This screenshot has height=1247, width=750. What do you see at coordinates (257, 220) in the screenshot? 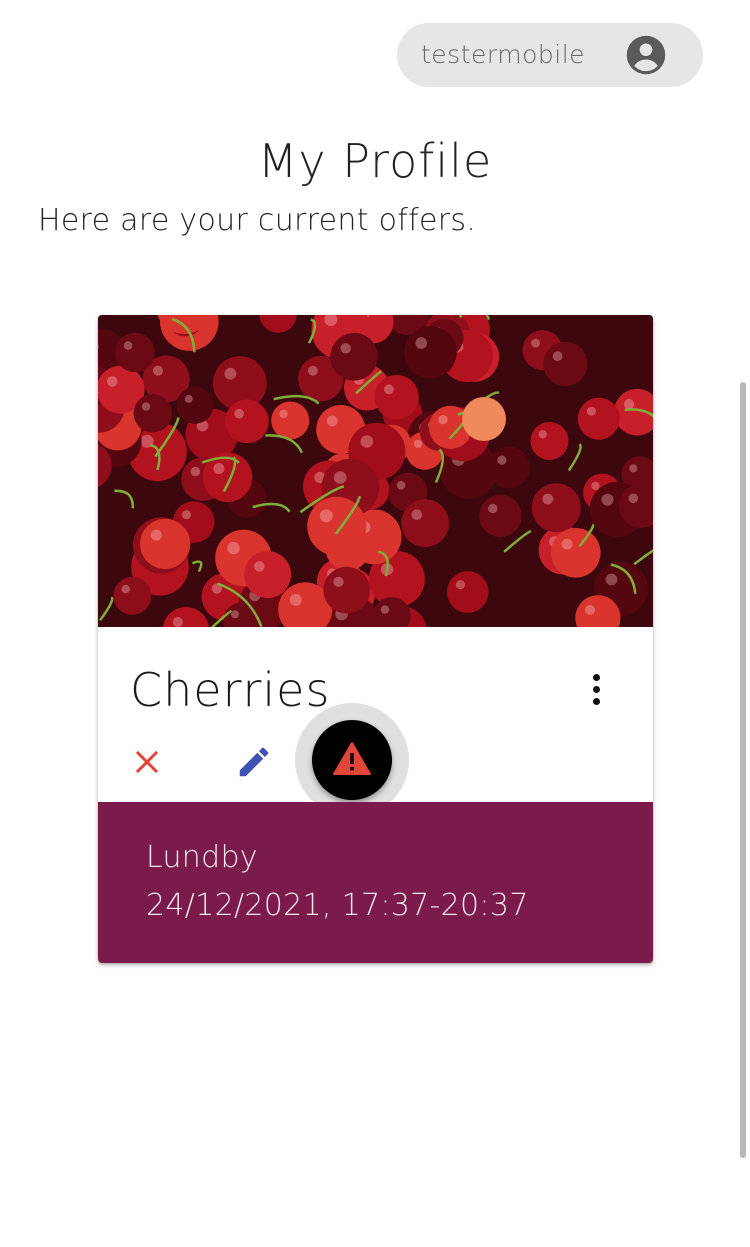
I see `page-subtitle: Here are your current offers.` at bounding box center [257, 220].